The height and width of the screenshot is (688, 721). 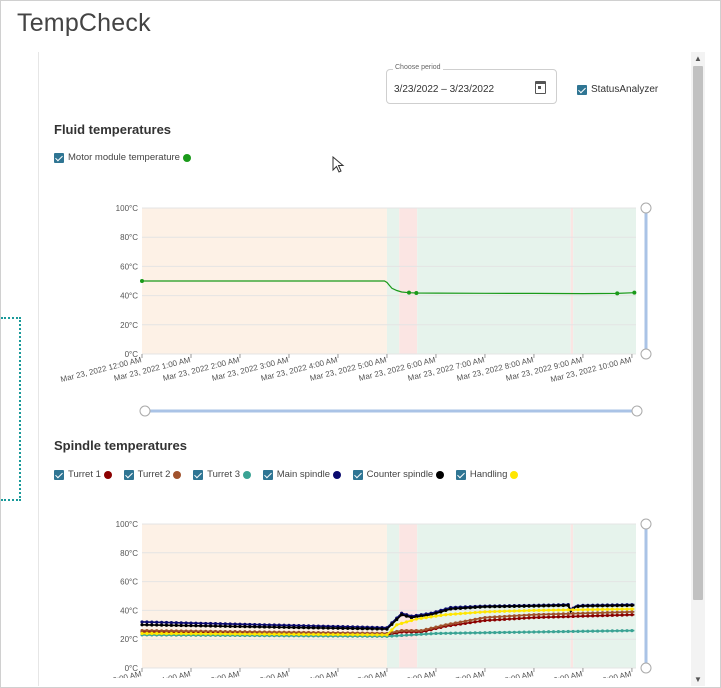 I want to click on scroll-down-icon: ▼, so click(x=698, y=679).